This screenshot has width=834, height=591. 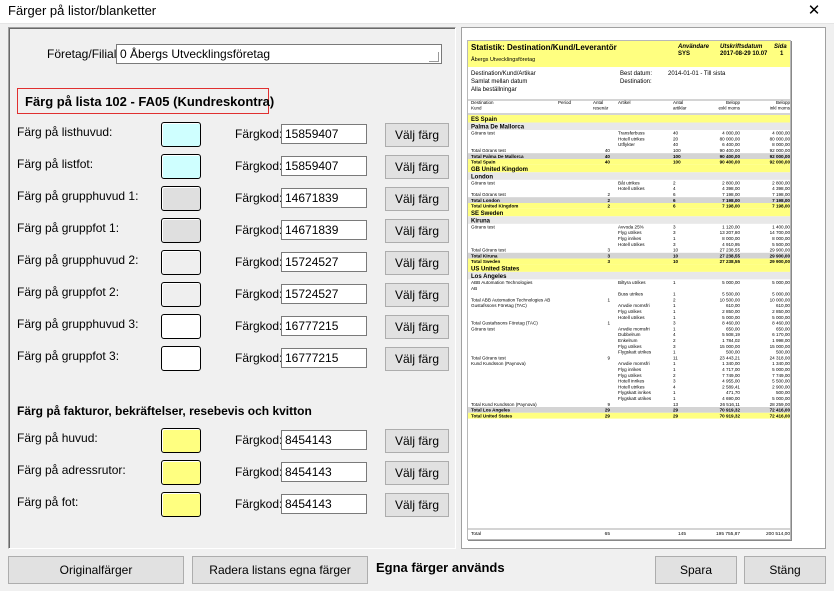 What do you see at coordinates (731, 133) in the screenshot?
I see `report-cell: 4 000,00` at bounding box center [731, 133].